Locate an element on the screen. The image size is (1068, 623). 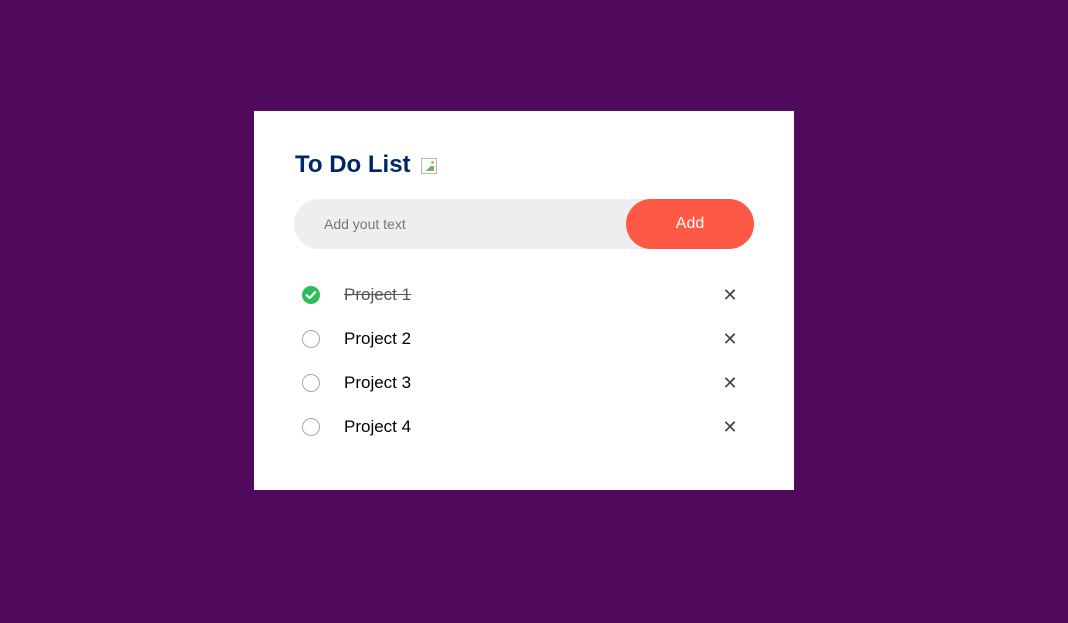
list-item: Project 4 ✕ is located at coordinates (524, 427).